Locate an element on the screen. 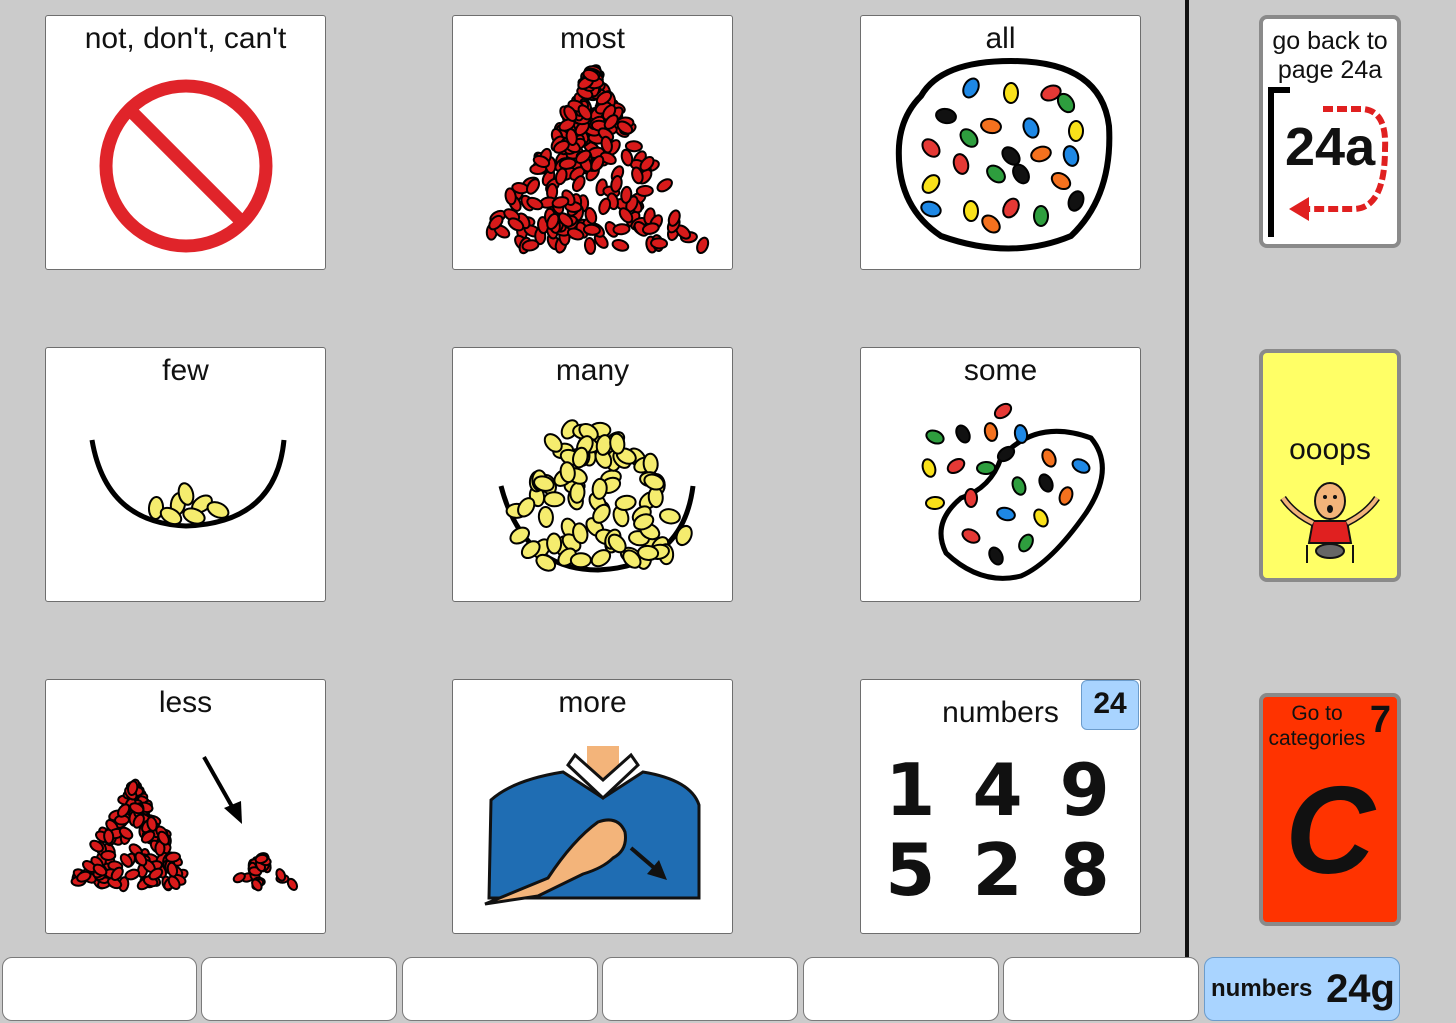 The height and width of the screenshot is (1023, 1456). categories-label: Go to categories is located at coordinates (1317, 726).